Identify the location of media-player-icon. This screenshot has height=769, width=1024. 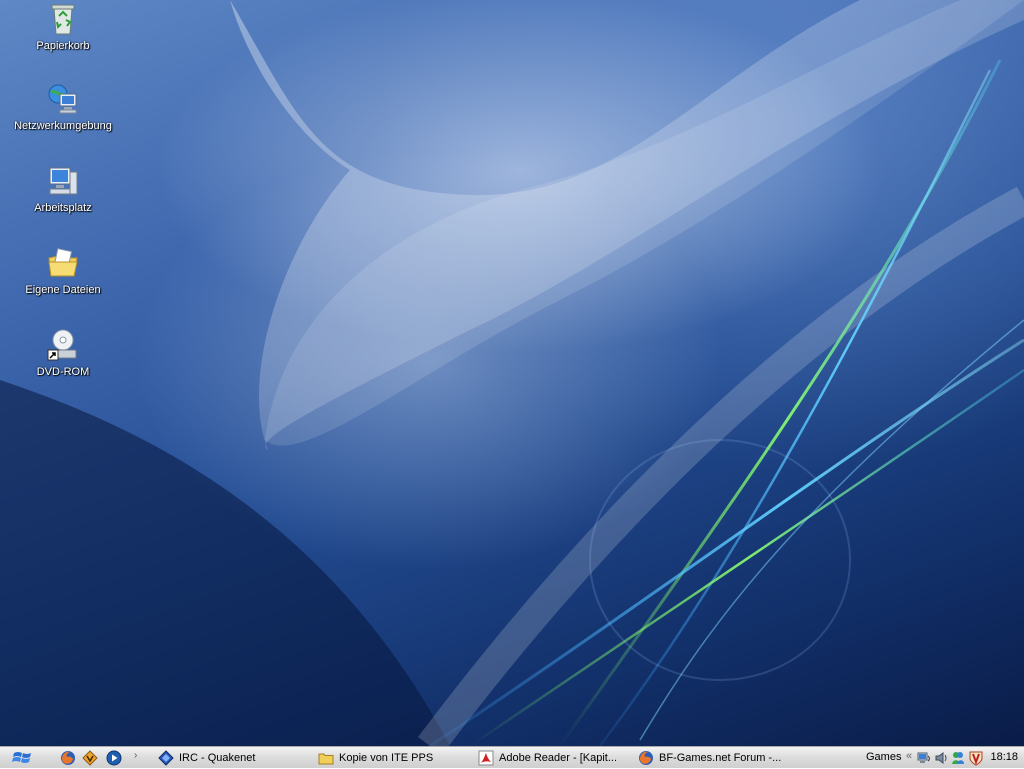
(114, 758).